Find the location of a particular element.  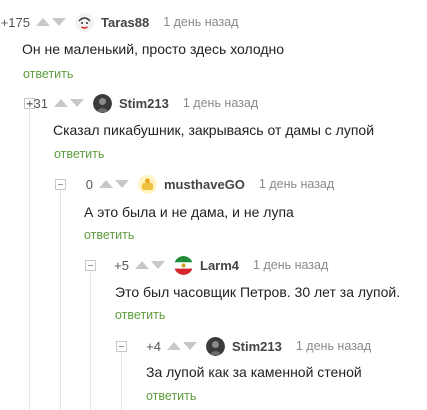

comment-rating: +5 is located at coordinates (121, 265).